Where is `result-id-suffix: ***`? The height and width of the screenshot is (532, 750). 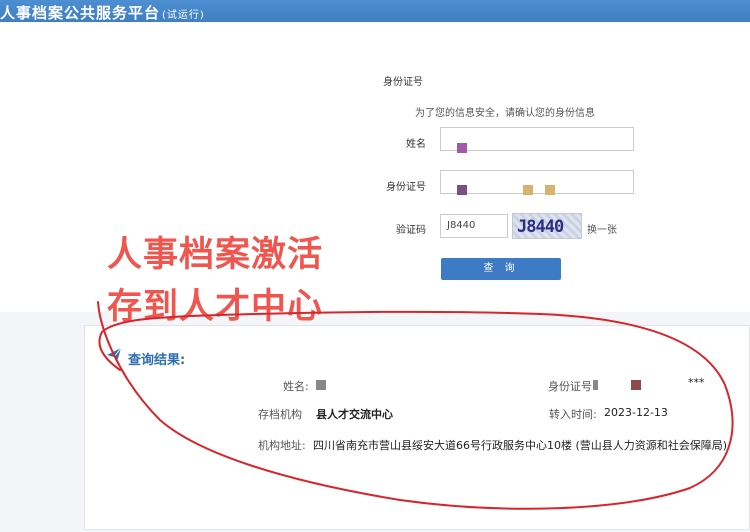
result-id-suffix: *** is located at coordinates (696, 382).